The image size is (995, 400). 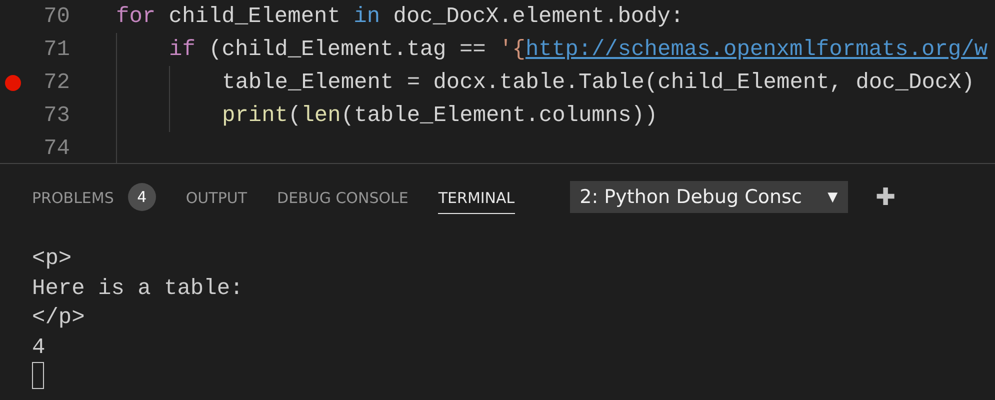 I want to click on line-number: 72, so click(x=56, y=82).